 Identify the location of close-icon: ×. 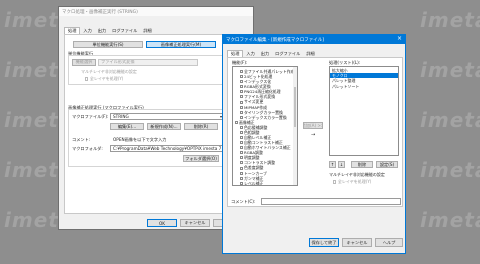
(399, 39).